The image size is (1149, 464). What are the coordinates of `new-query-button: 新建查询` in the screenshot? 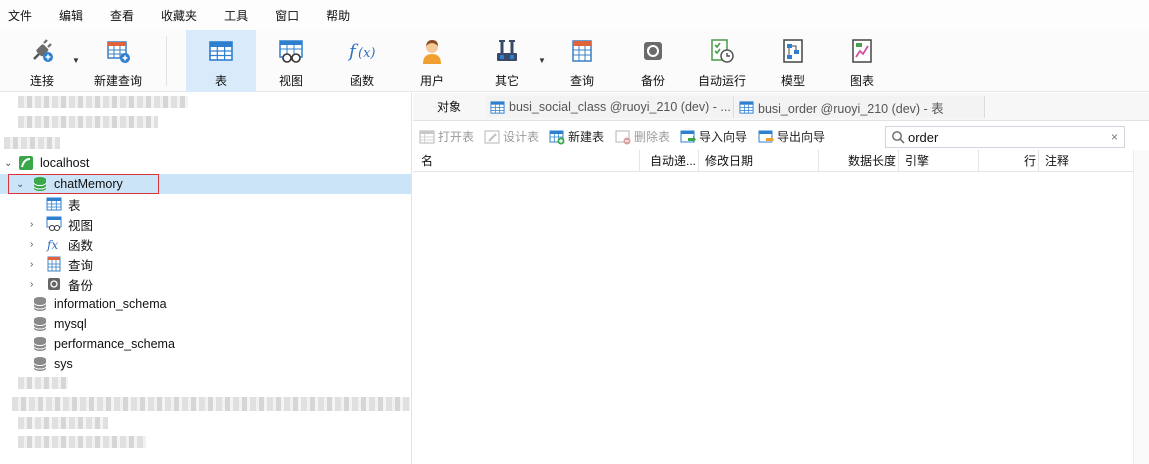 It's located at (118, 61).